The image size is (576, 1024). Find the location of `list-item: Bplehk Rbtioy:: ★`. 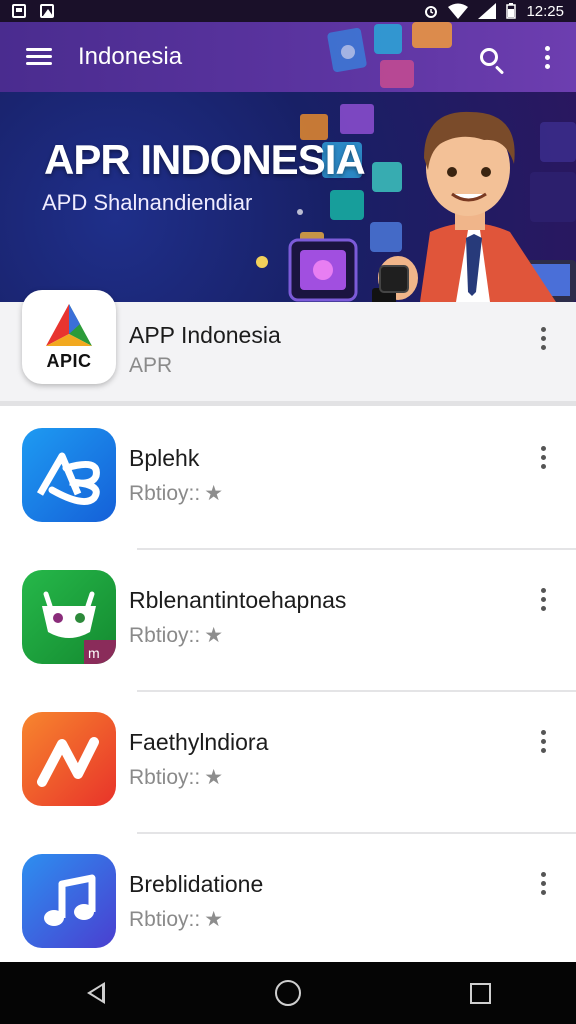

list-item: Bplehk Rbtioy:: ★ is located at coordinates (288, 478).